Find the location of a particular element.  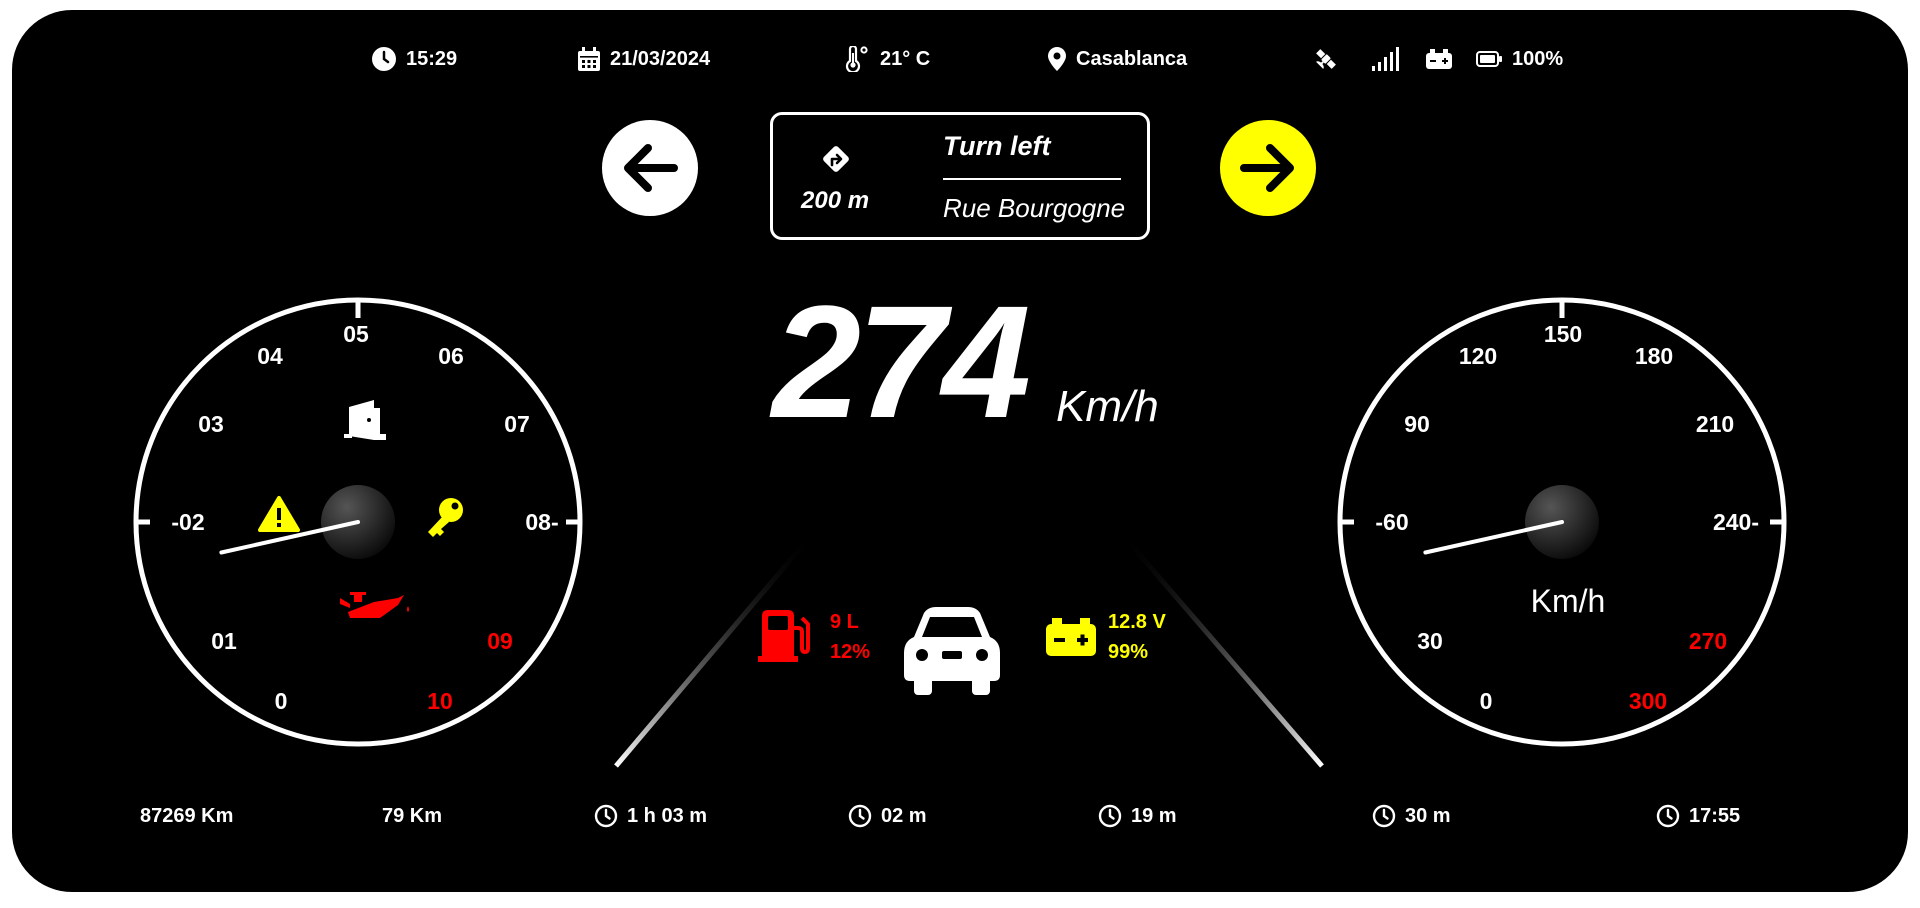

arrival-time-text: 17:55 is located at coordinates (1715, 815).